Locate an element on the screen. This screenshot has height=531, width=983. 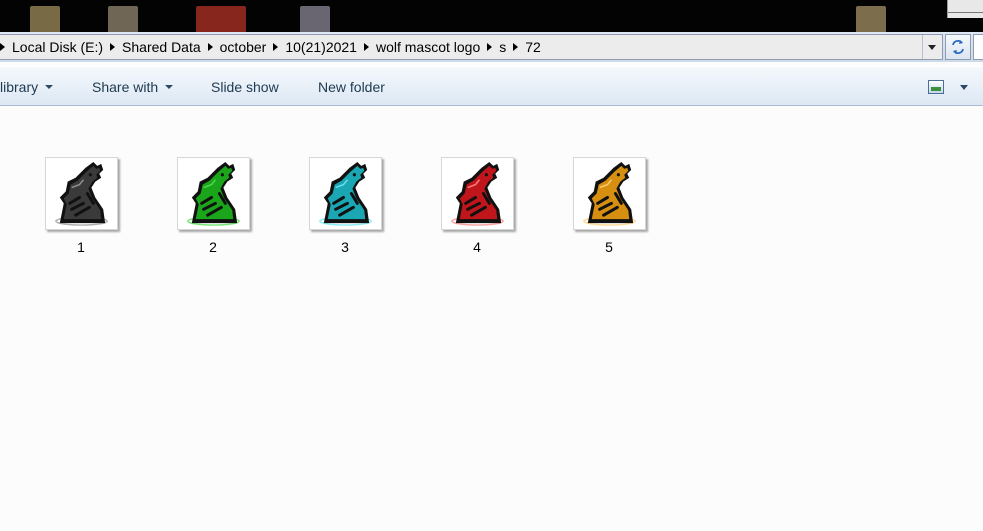
breadcrumb-item: s is located at coordinates (502, 47).